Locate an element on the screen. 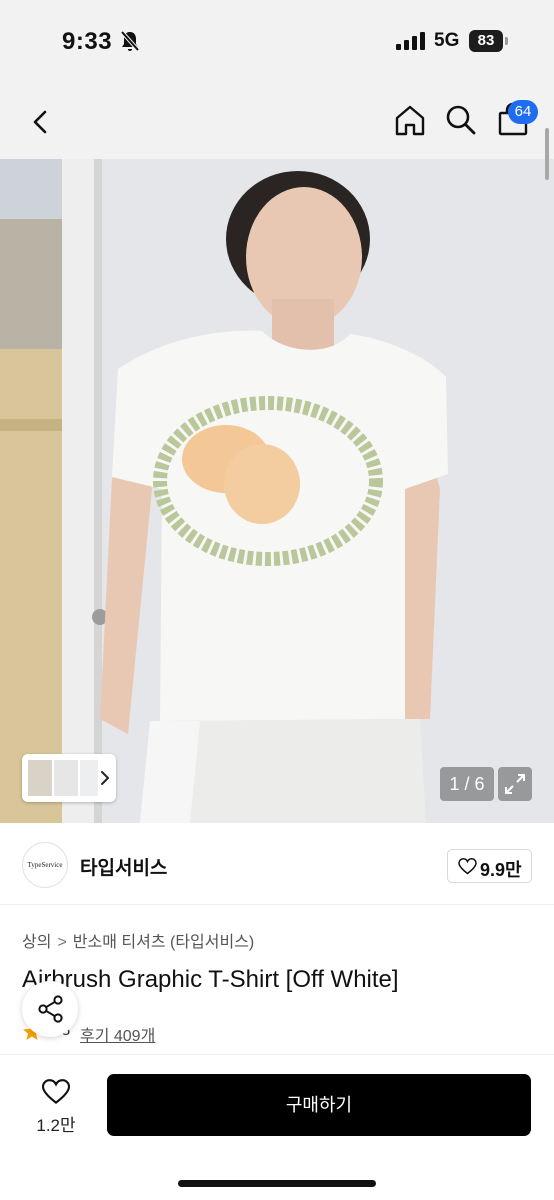 Image resolution: width=554 pixels, height=1200 pixels. share-button is located at coordinates (50, 1009).